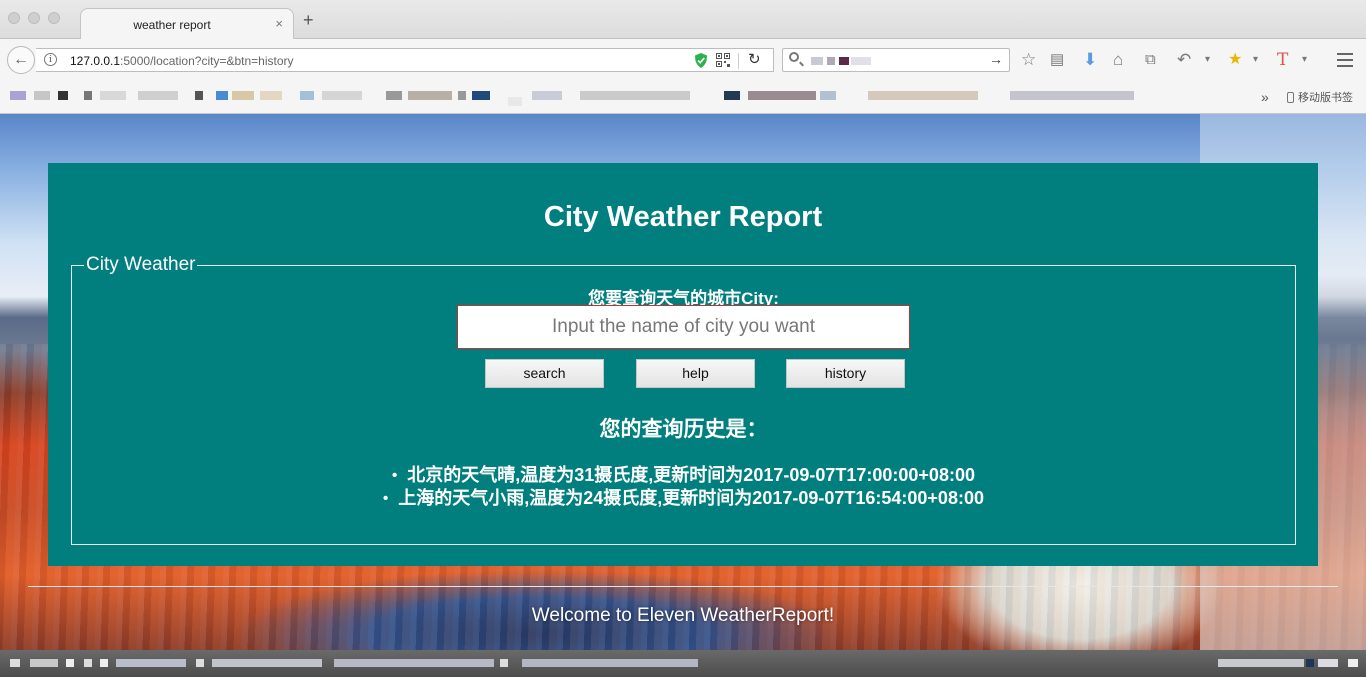 The width and height of the screenshot is (1366, 677). I want to click on star-icon: ☆, so click(1028, 60).